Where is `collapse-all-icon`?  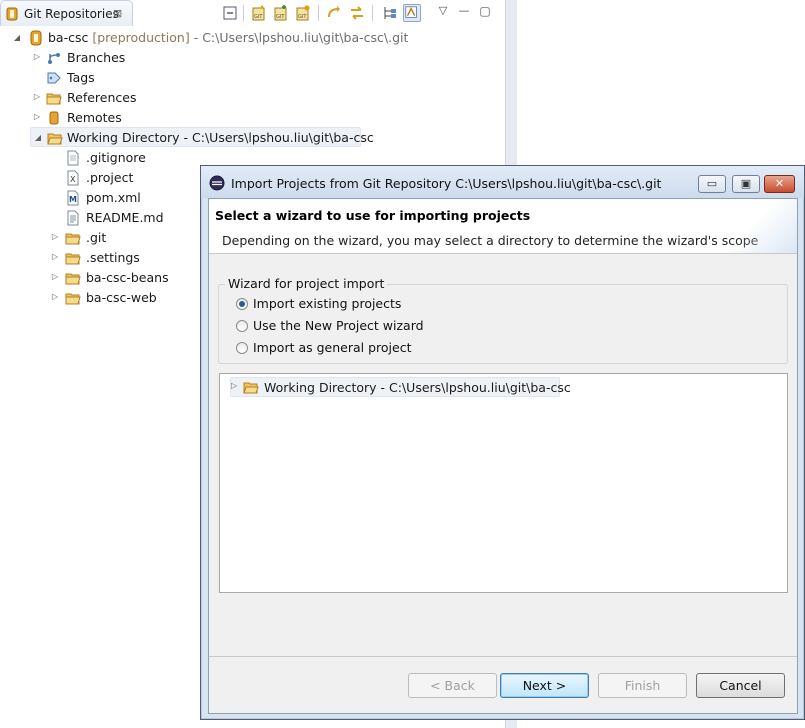
collapse-all-icon is located at coordinates (230, 13).